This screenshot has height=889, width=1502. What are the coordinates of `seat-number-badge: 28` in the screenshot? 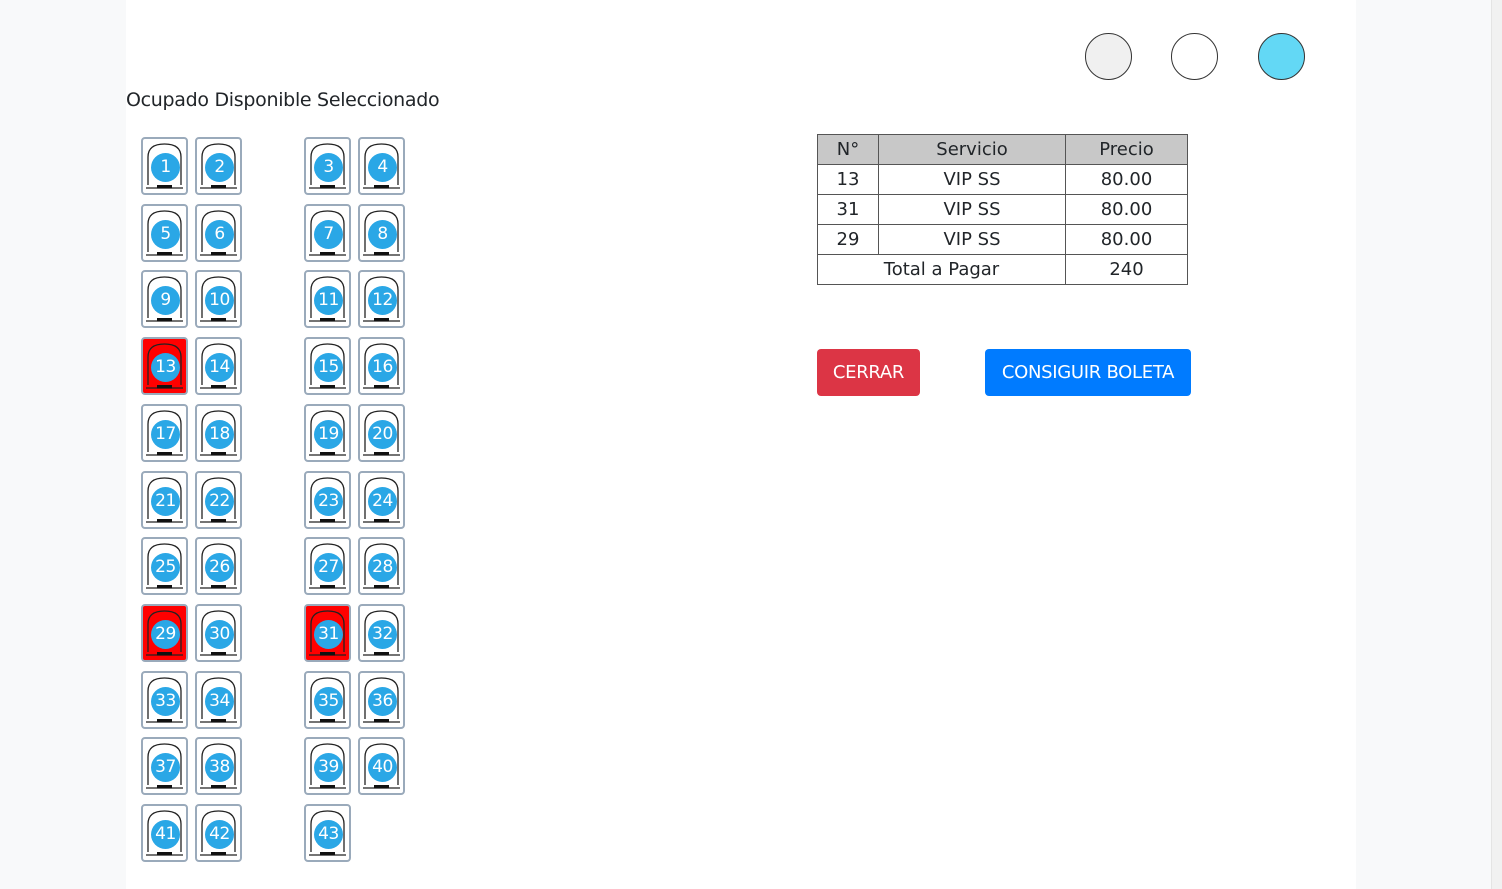 It's located at (382, 567).